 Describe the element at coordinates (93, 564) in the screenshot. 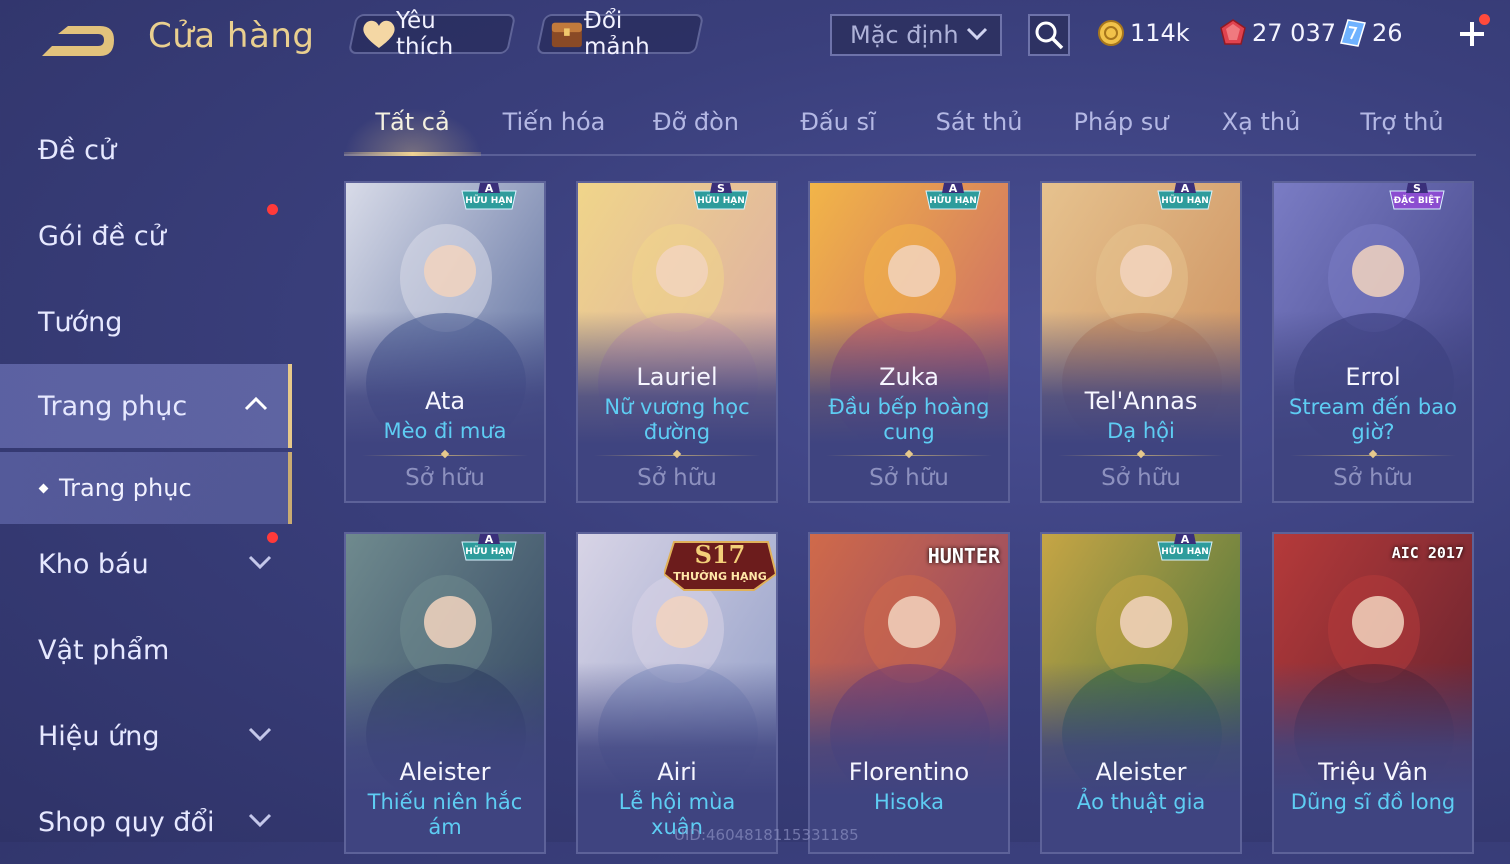

I see `sidebar-item-label: Kho báu` at that location.